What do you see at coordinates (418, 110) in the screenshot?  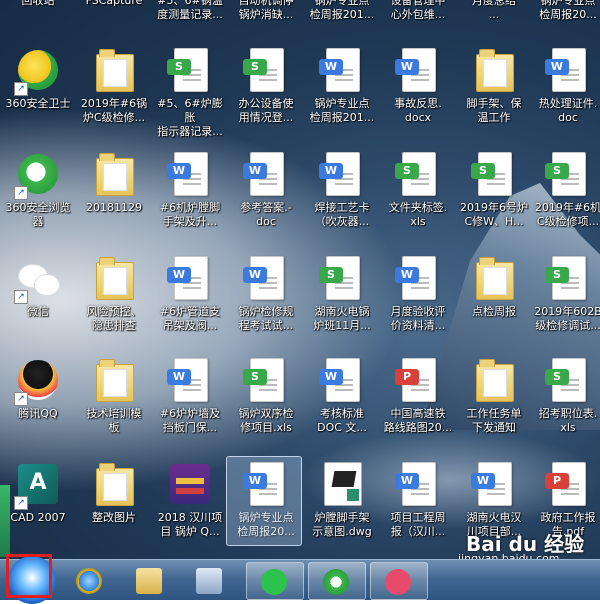 I see `desktop-icon-label: 事故反思. docx` at bounding box center [418, 110].